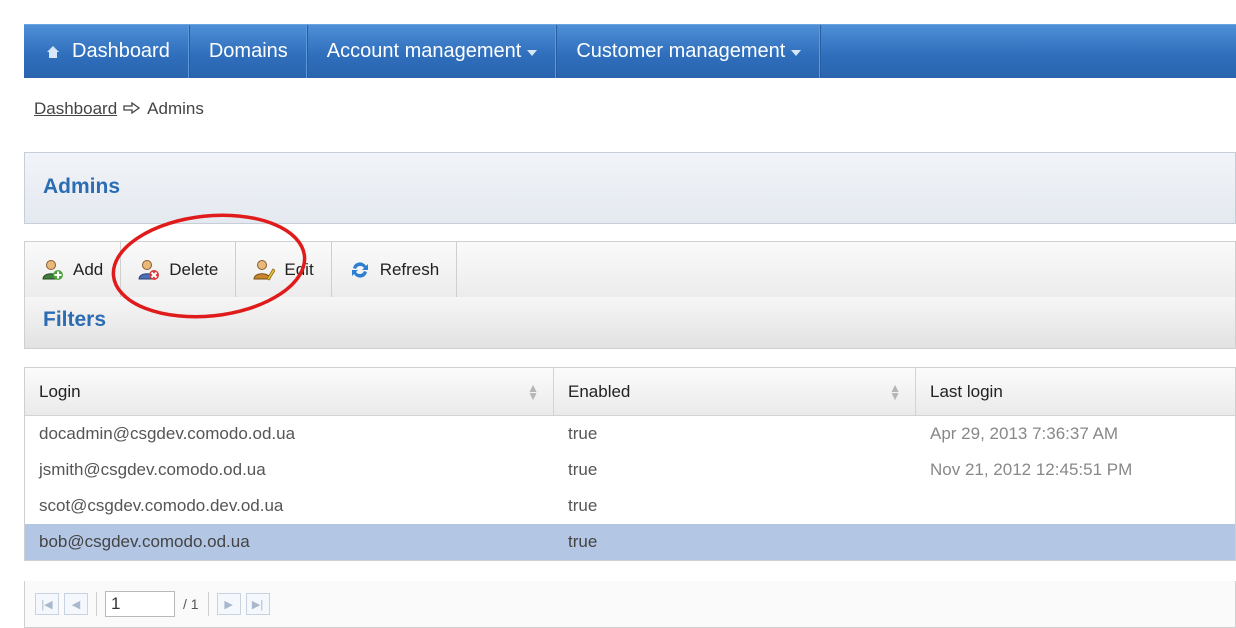 This screenshot has width=1236, height=628. What do you see at coordinates (630, 269) in the screenshot?
I see `toolbar: Add Delete Edit Refresh` at bounding box center [630, 269].